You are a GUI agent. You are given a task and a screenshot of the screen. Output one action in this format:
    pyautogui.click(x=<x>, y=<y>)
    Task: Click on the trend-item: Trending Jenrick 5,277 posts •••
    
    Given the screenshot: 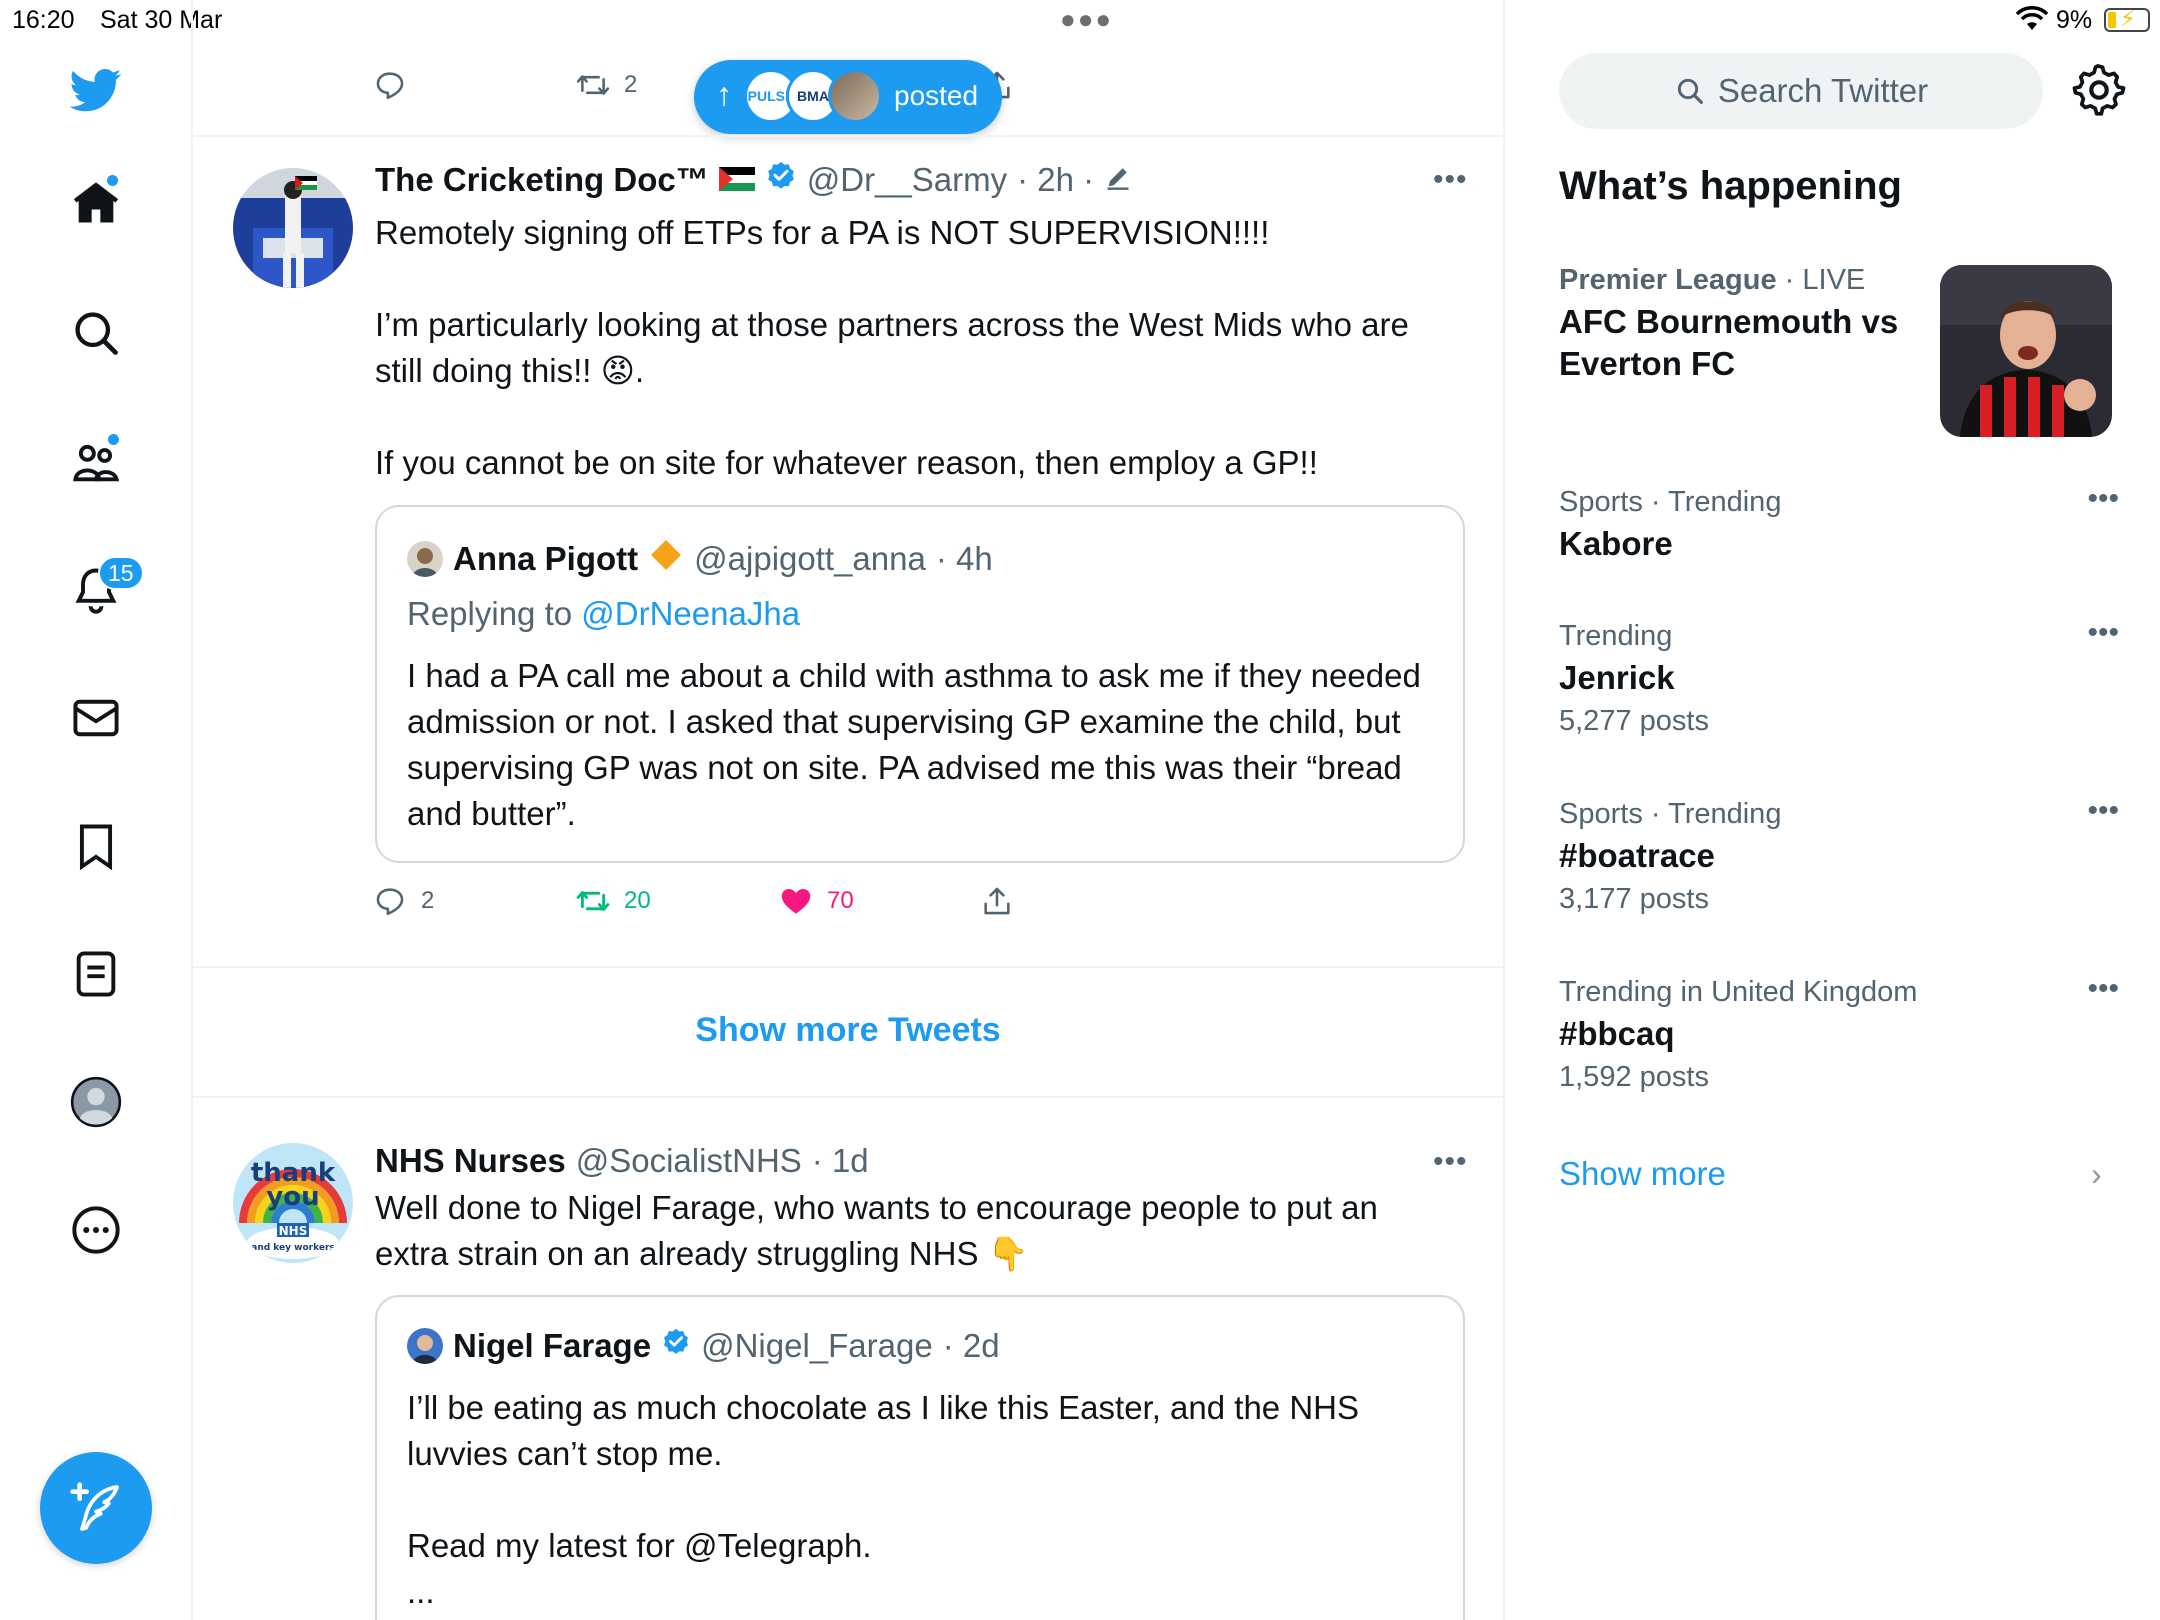 What is the action you would take?
    pyautogui.click(x=1839, y=677)
    